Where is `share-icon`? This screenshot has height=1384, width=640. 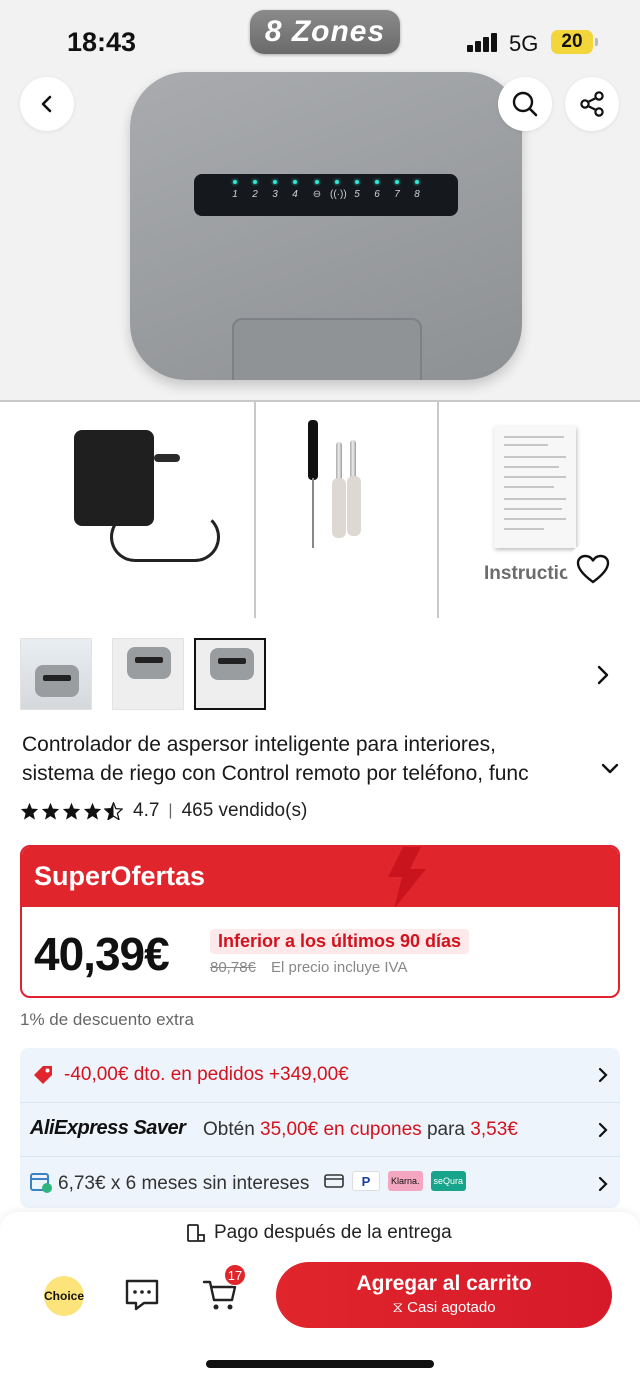
share-icon is located at coordinates (592, 104).